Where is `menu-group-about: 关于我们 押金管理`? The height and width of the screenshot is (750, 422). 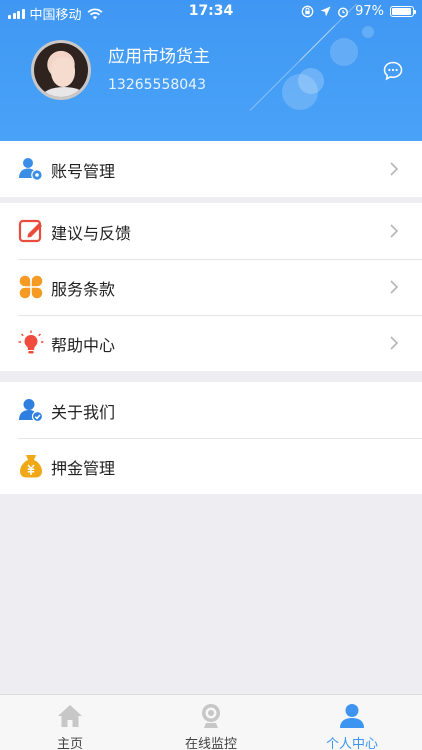
menu-group-about: 关于我们 押金管理 is located at coordinates (211, 438).